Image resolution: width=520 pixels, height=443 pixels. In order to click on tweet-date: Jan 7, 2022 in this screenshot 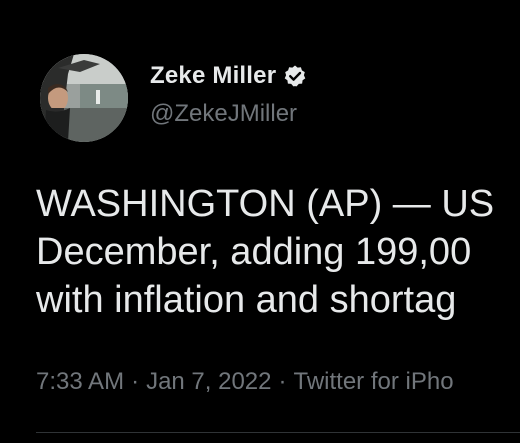, I will do `click(208, 381)`.